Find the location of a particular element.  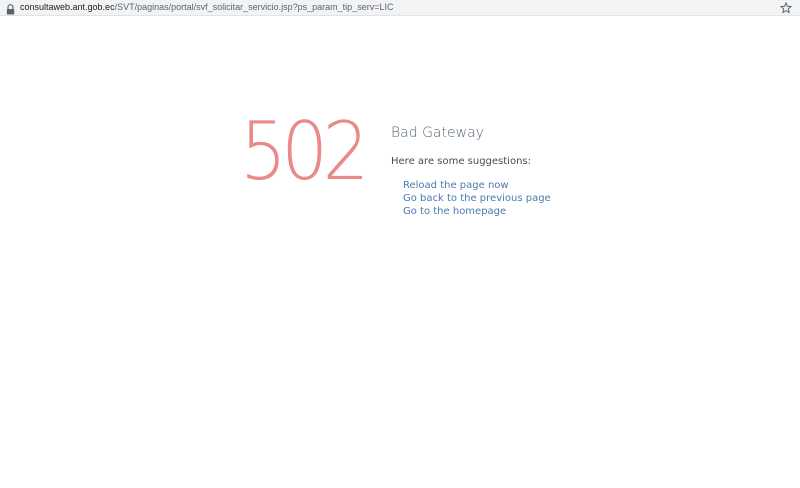

reload-page-link: Reload the page now is located at coordinates (456, 185).